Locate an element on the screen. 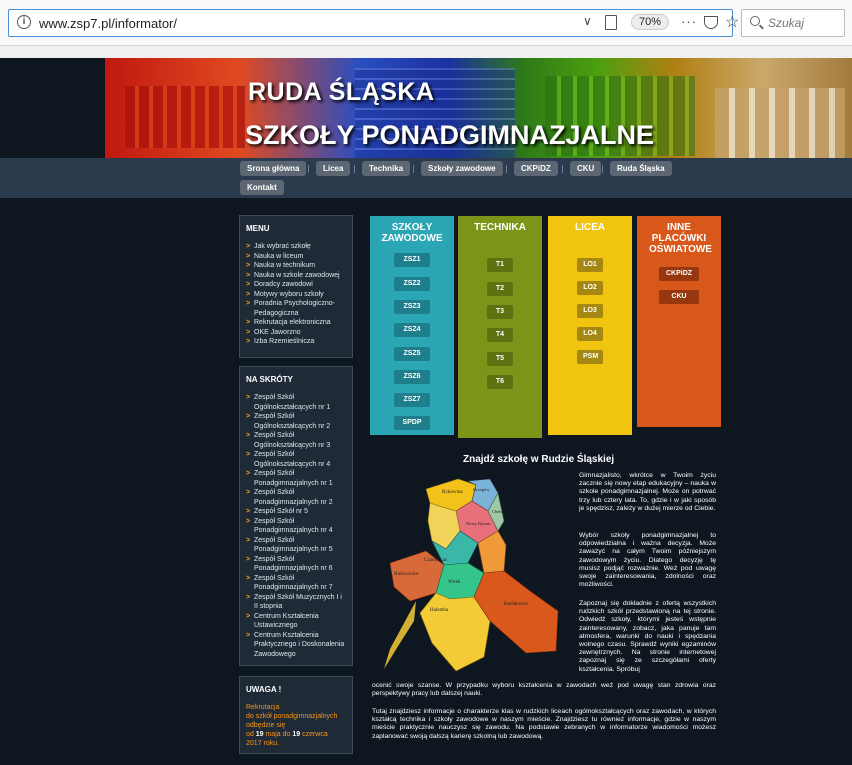 The height and width of the screenshot is (765, 852). map-label-bielszowice: Bielszowice is located at coordinates (406, 574).